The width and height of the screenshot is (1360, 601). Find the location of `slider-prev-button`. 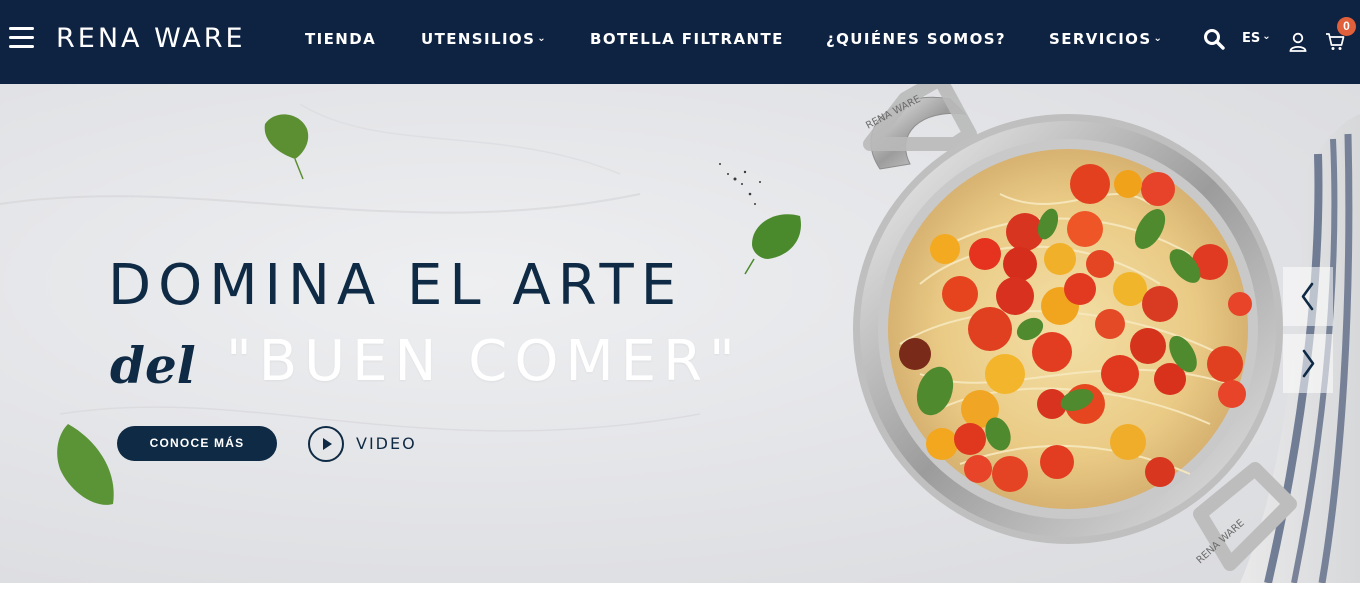

slider-prev-button is located at coordinates (1308, 296).